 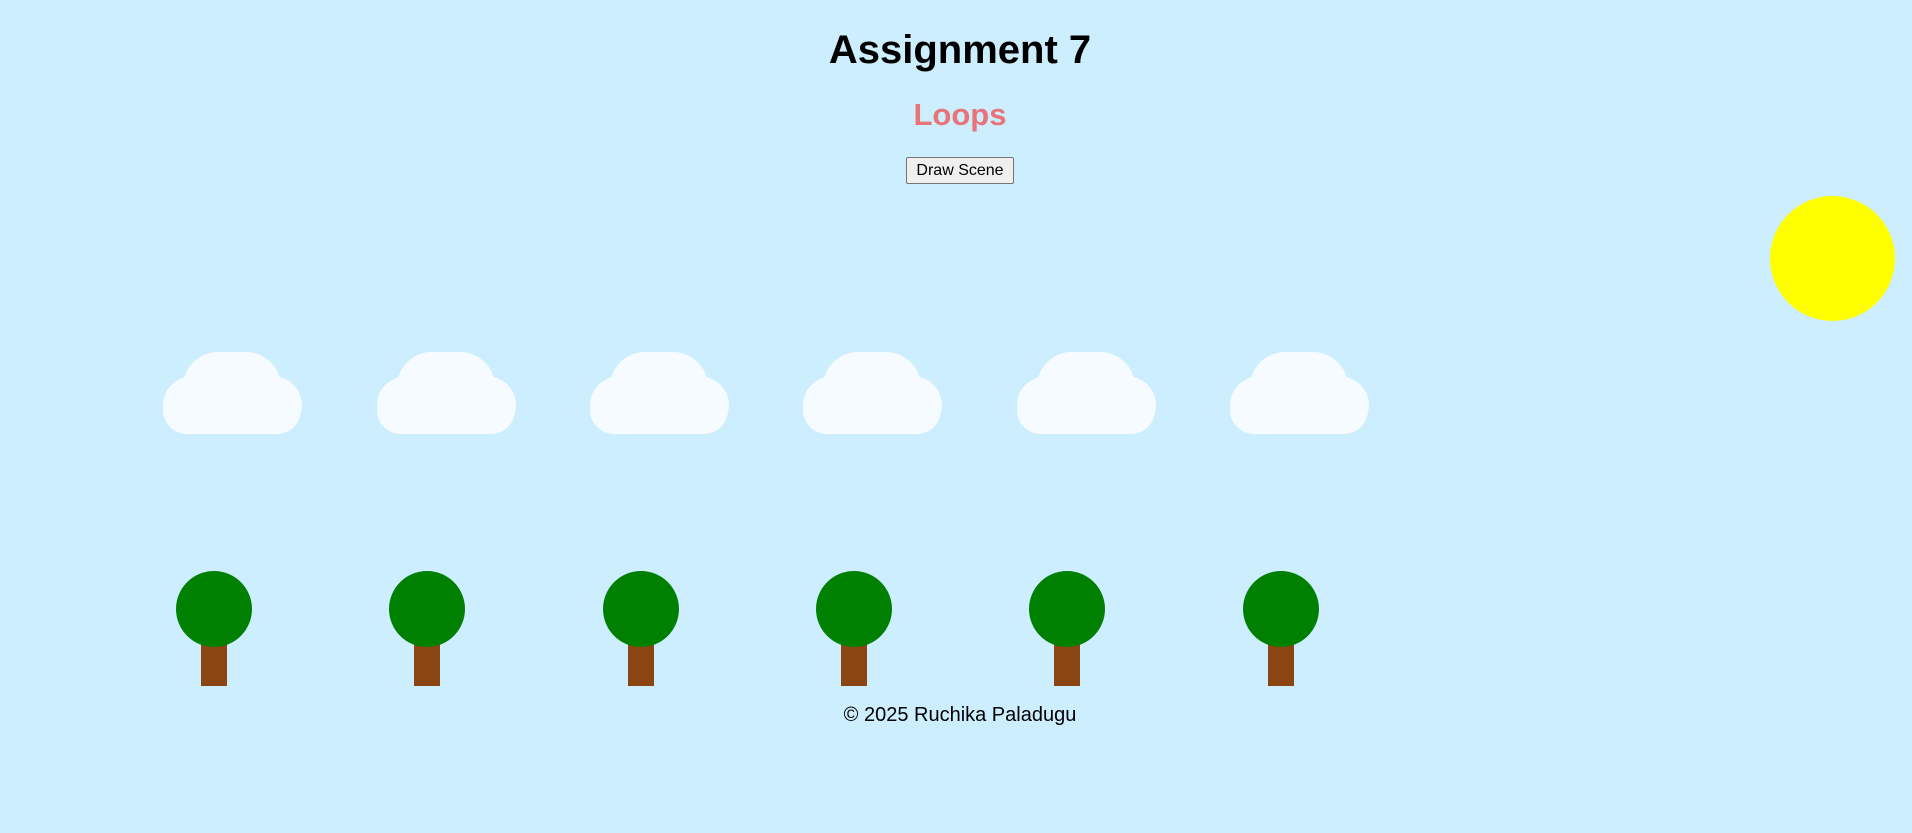 I want to click on button-container: Draw Scene, so click(x=956, y=170).